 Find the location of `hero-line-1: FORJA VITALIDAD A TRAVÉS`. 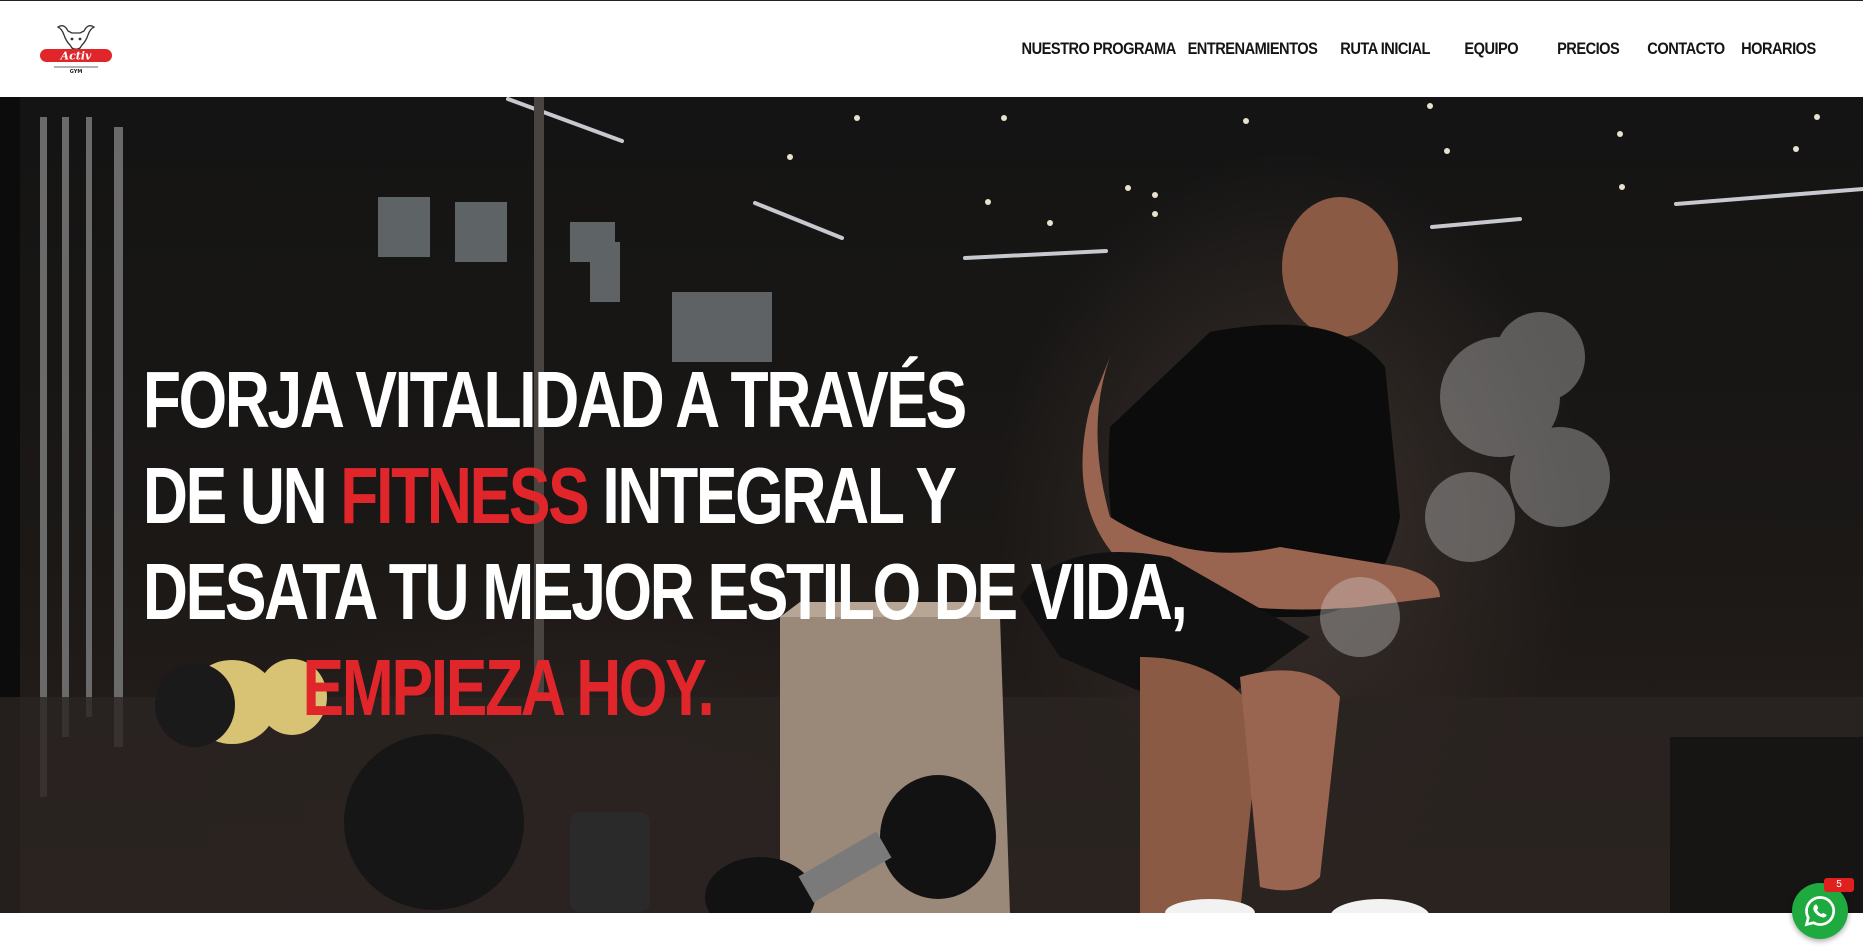

hero-line-1: FORJA VITALIDAD A TRAVÉS is located at coordinates (554, 399).